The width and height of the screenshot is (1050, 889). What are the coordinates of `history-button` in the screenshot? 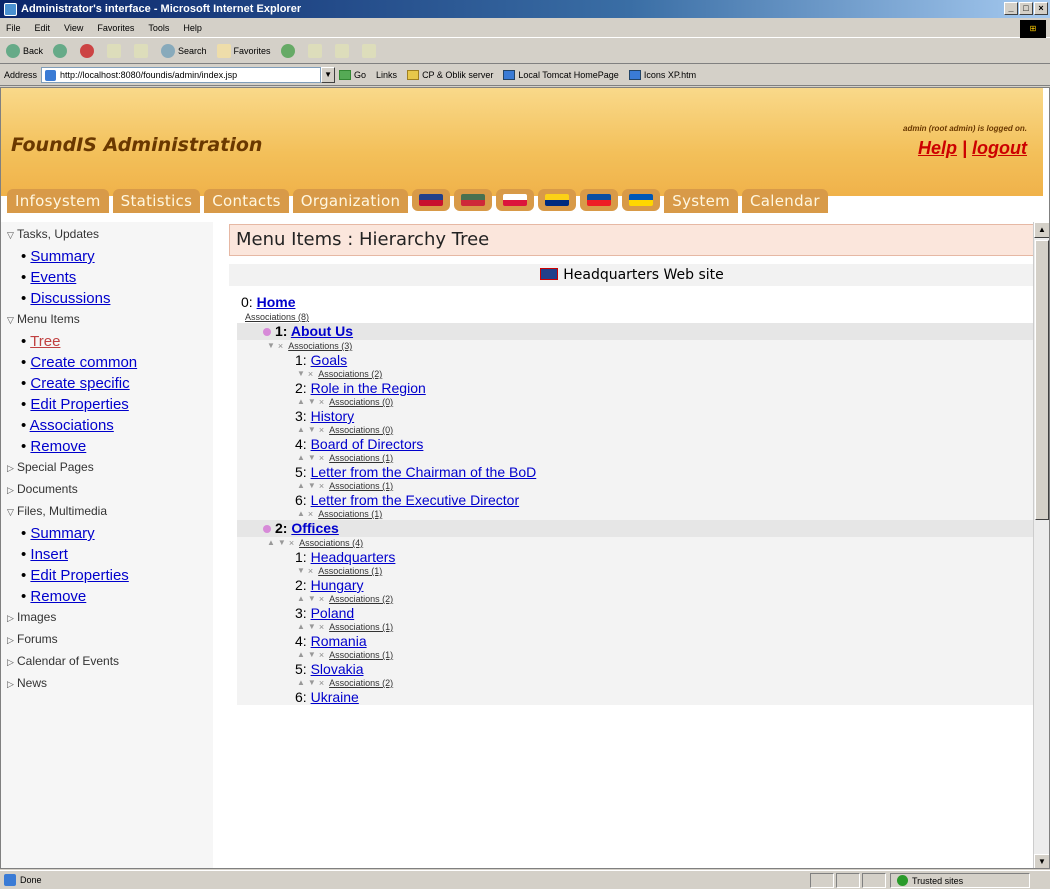 It's located at (289, 50).